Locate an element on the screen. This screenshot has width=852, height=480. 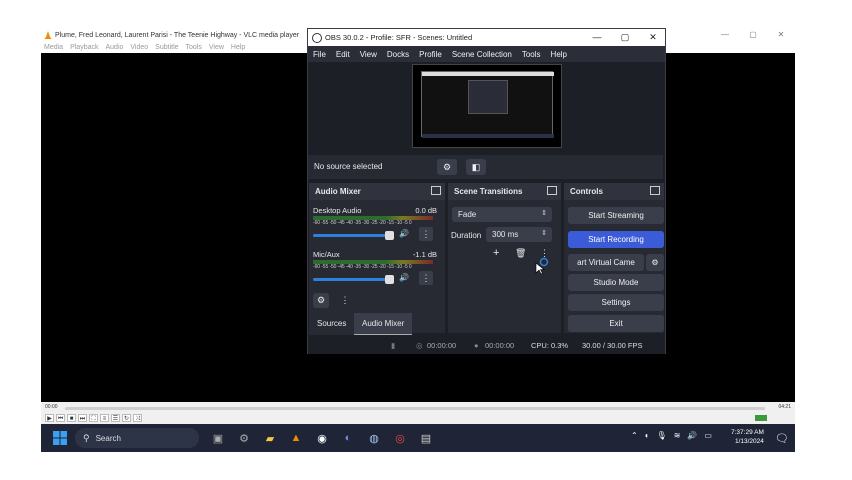
record-time: 00:00:00 is located at coordinates (500, 345).